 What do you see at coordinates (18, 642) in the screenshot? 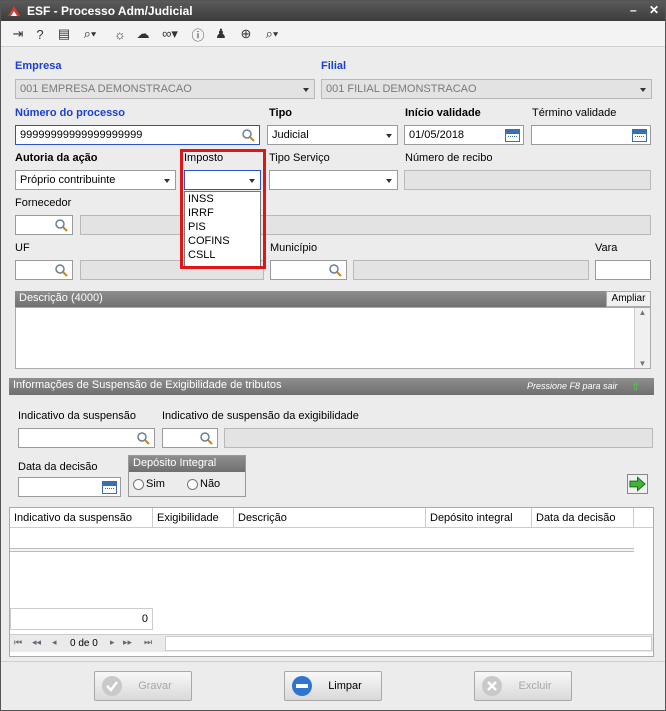
I see `first-page-icon: ⏮` at bounding box center [18, 642].